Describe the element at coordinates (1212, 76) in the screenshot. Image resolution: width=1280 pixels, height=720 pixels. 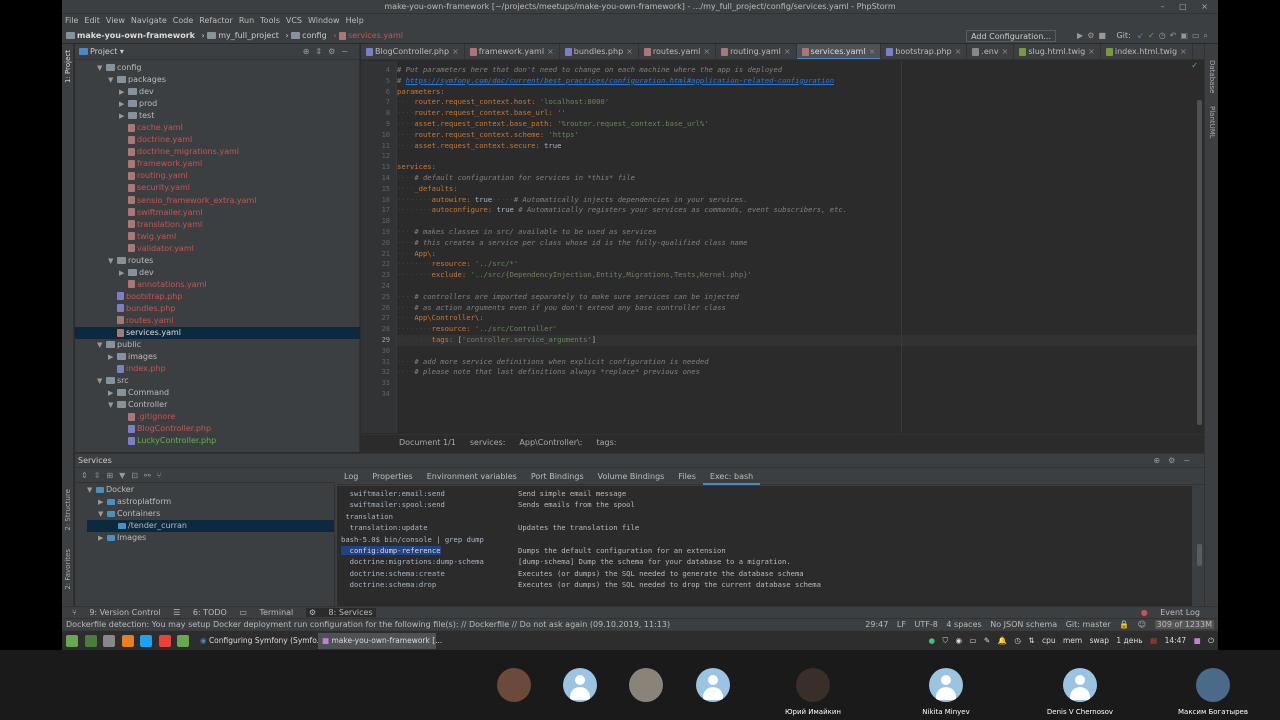
I see `database-tool-tab: Database` at that location.